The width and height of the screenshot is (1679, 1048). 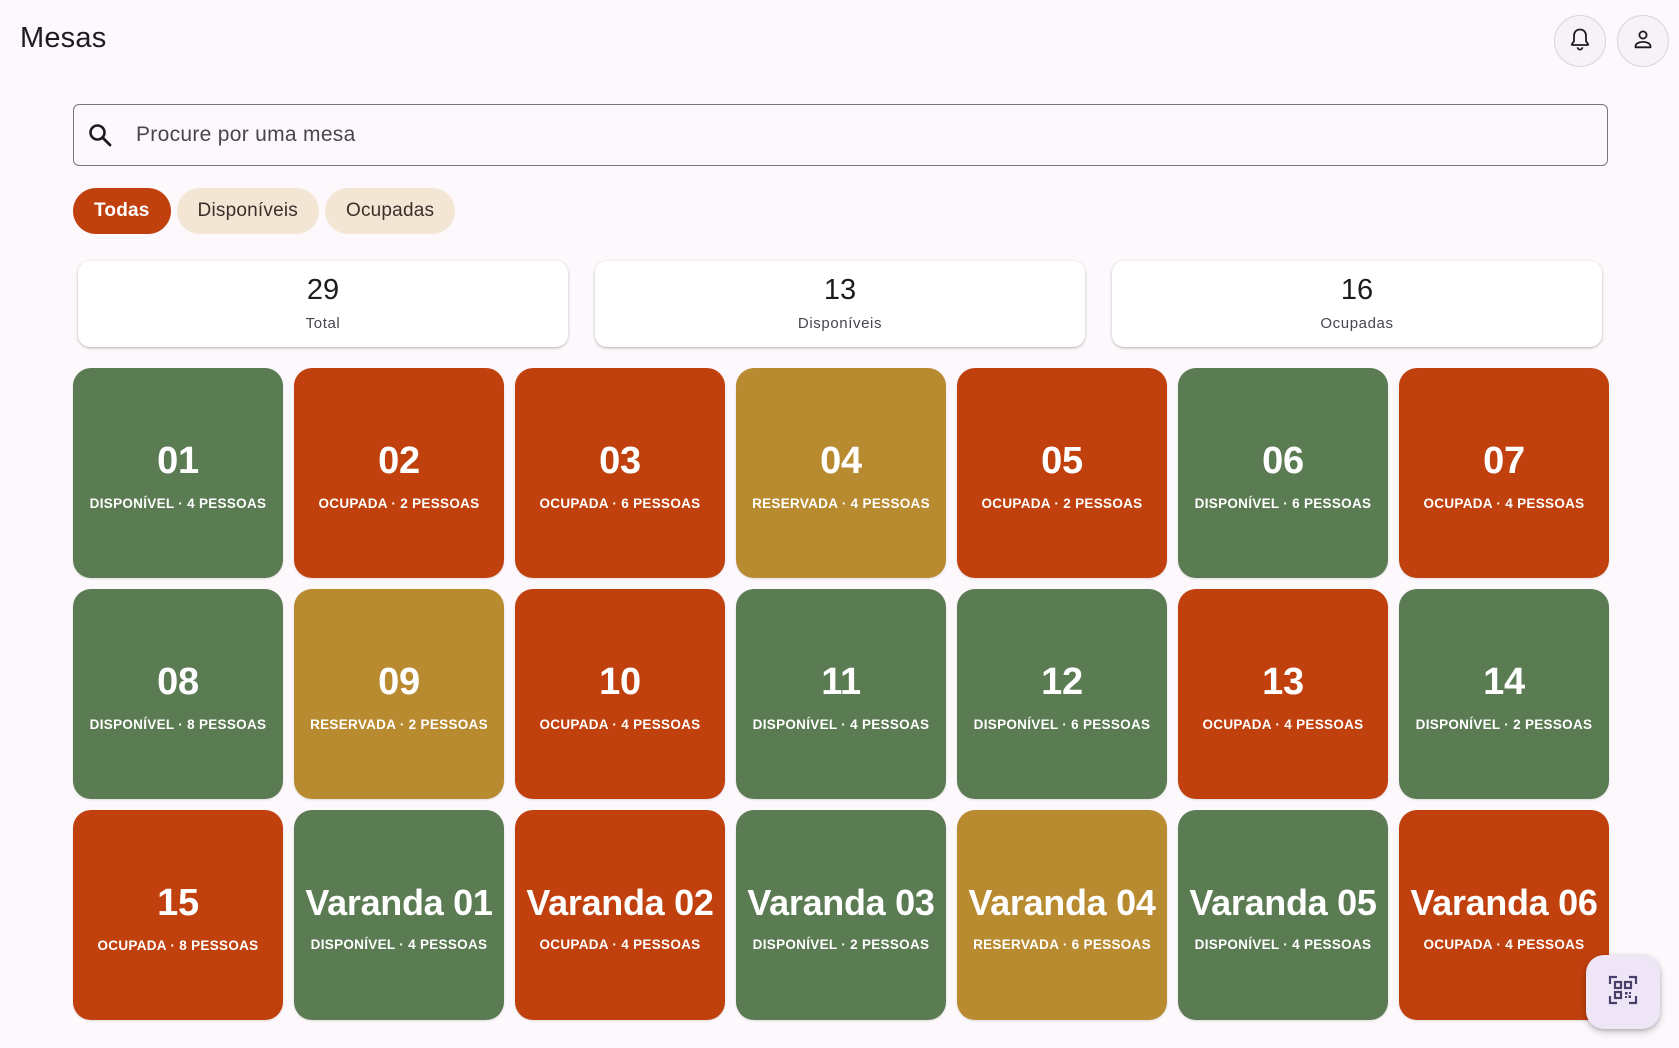 I want to click on table-tile: Varanda 06 OCUPADA · 4 PESSOAS, so click(x=1504, y=915).